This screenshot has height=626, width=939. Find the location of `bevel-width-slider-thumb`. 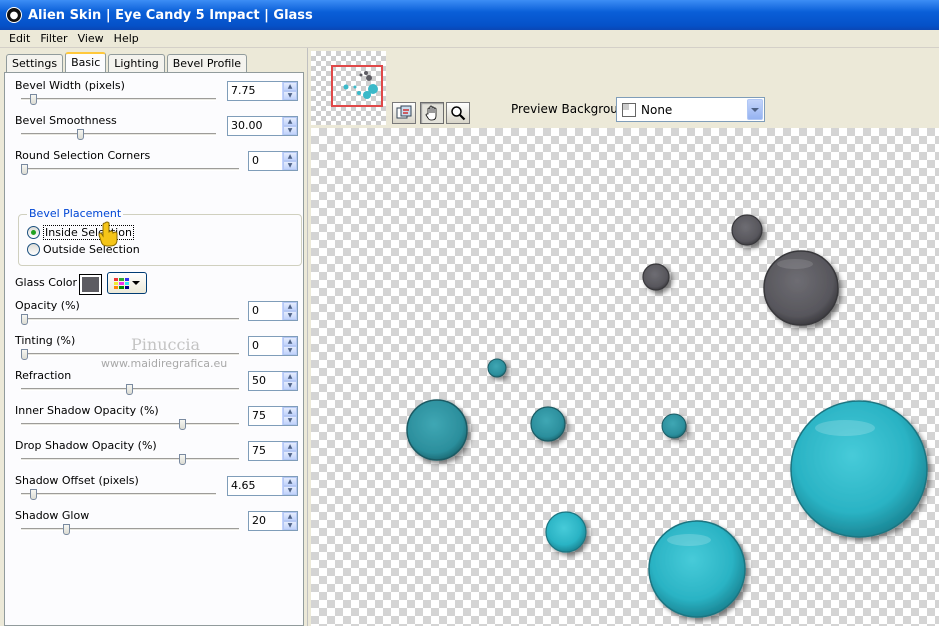

bevel-width-slider-thumb is located at coordinates (34, 99).